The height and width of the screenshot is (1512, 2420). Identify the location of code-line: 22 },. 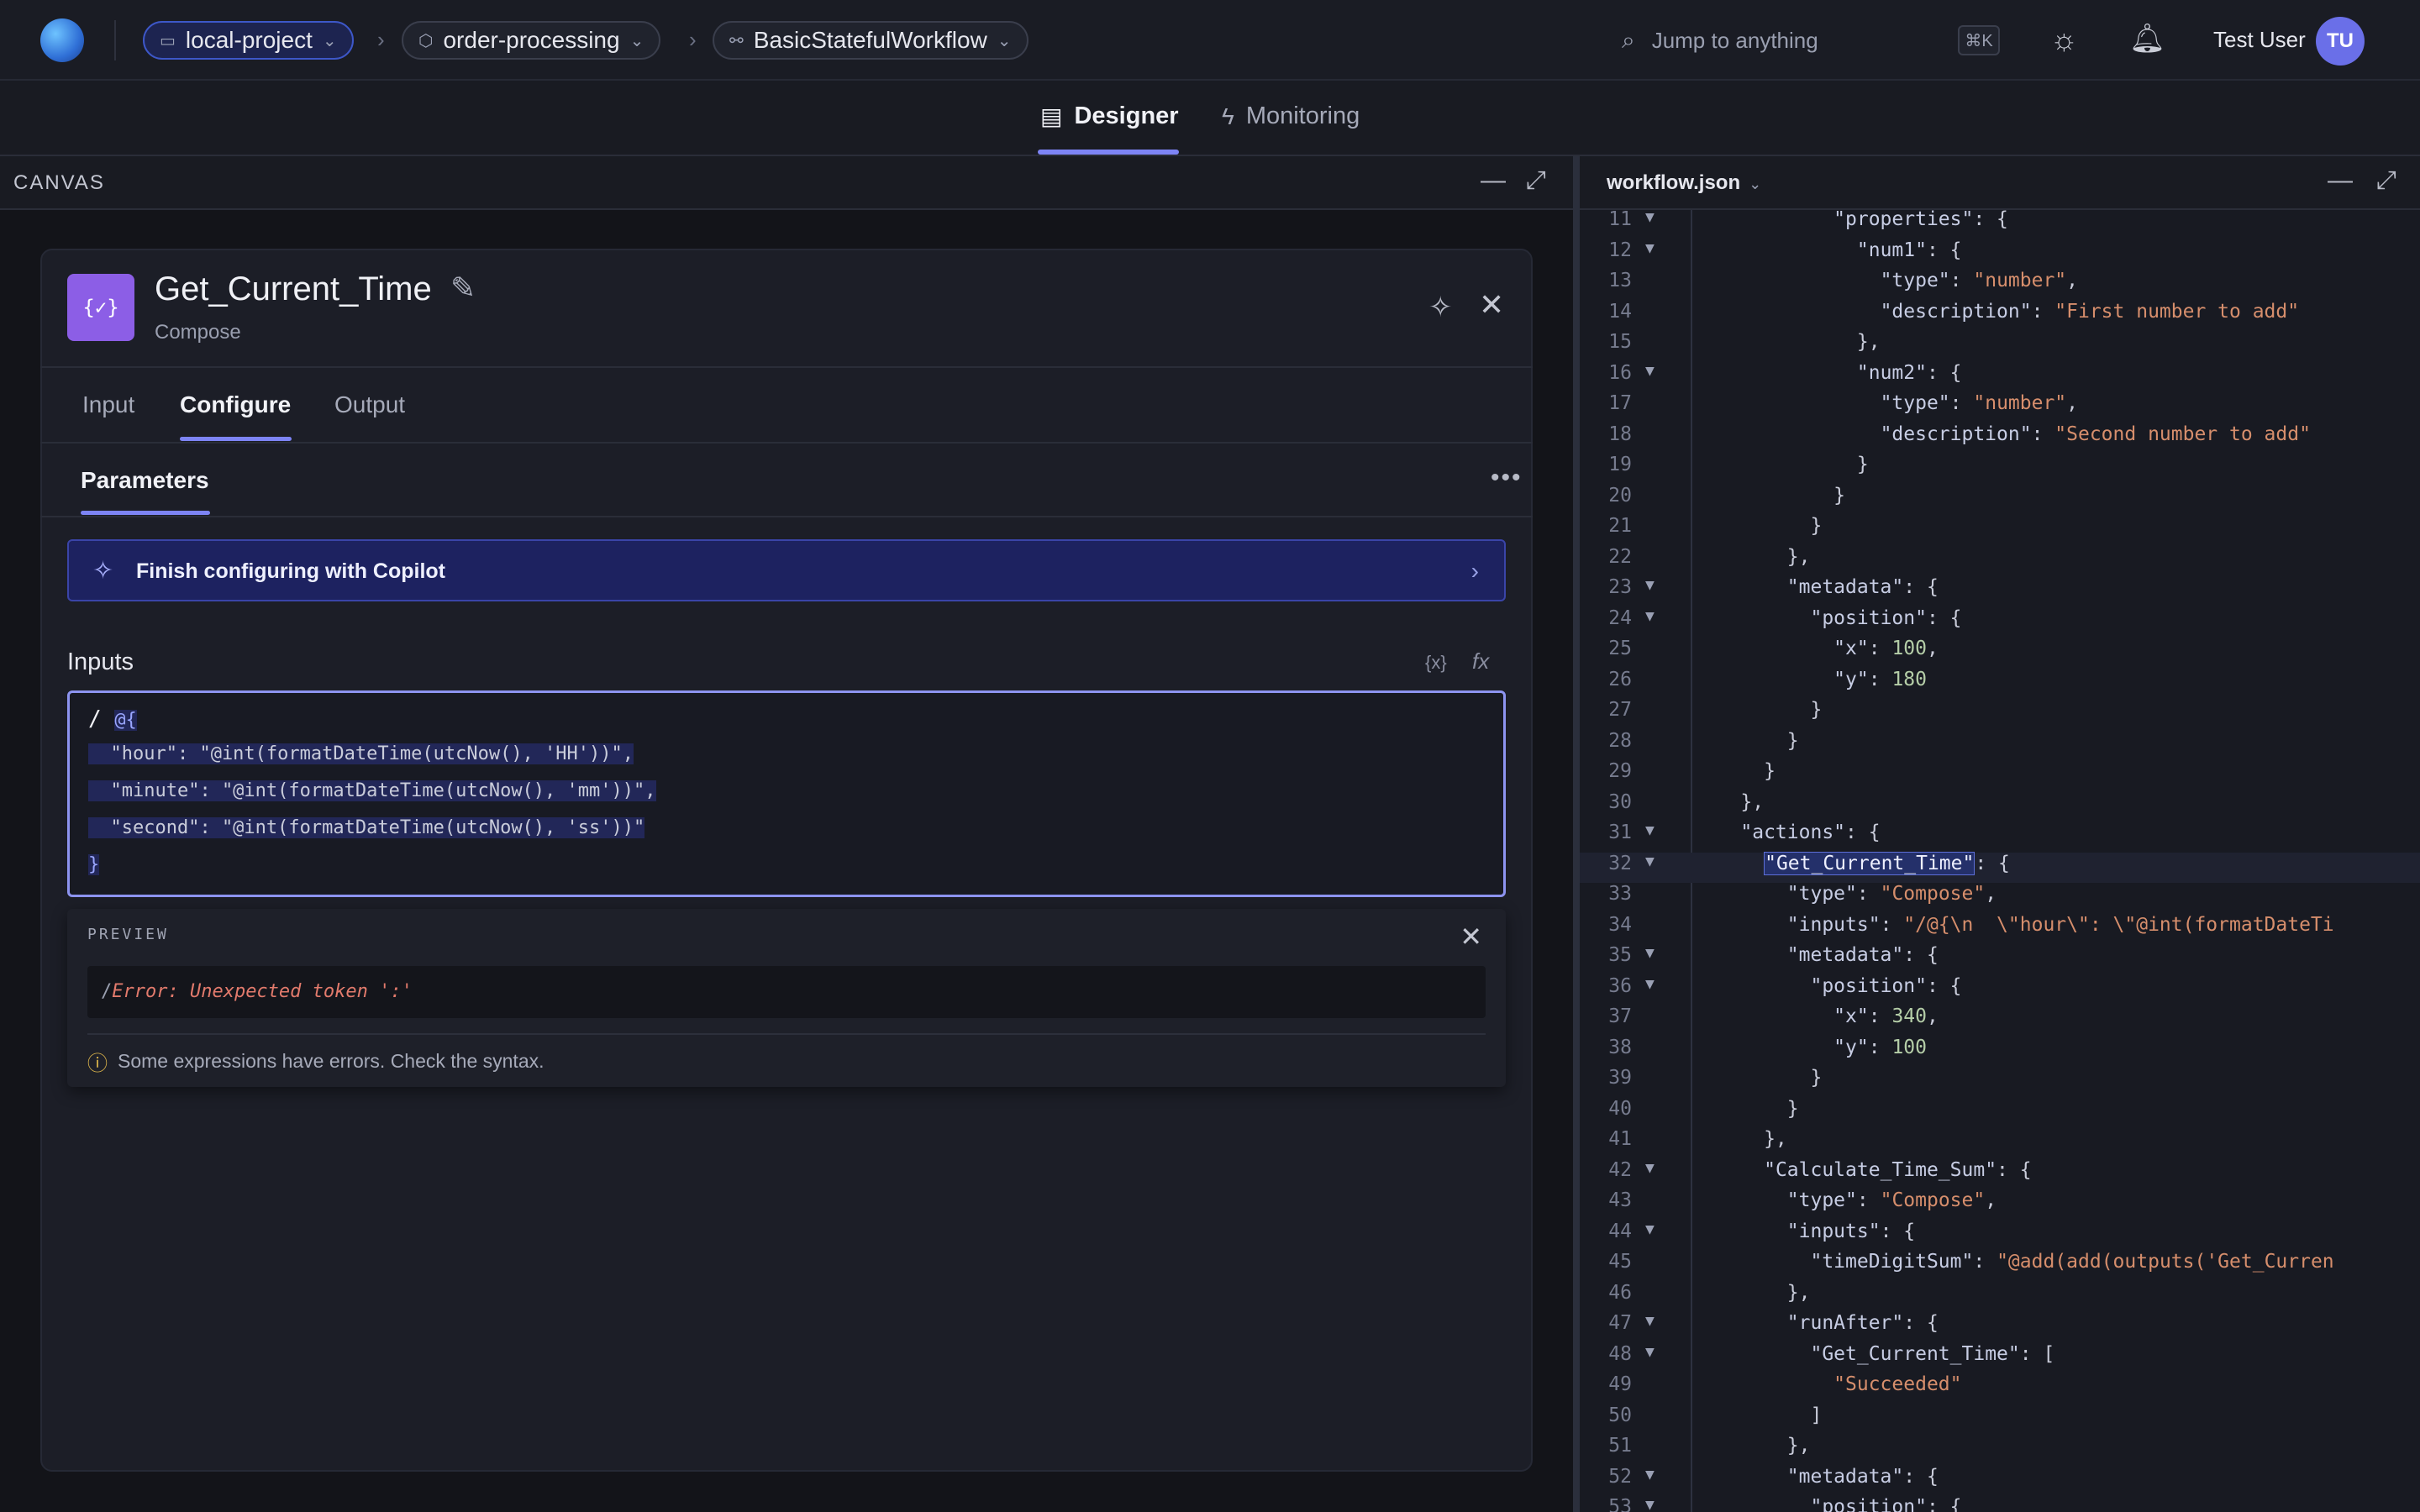
(2000, 561).